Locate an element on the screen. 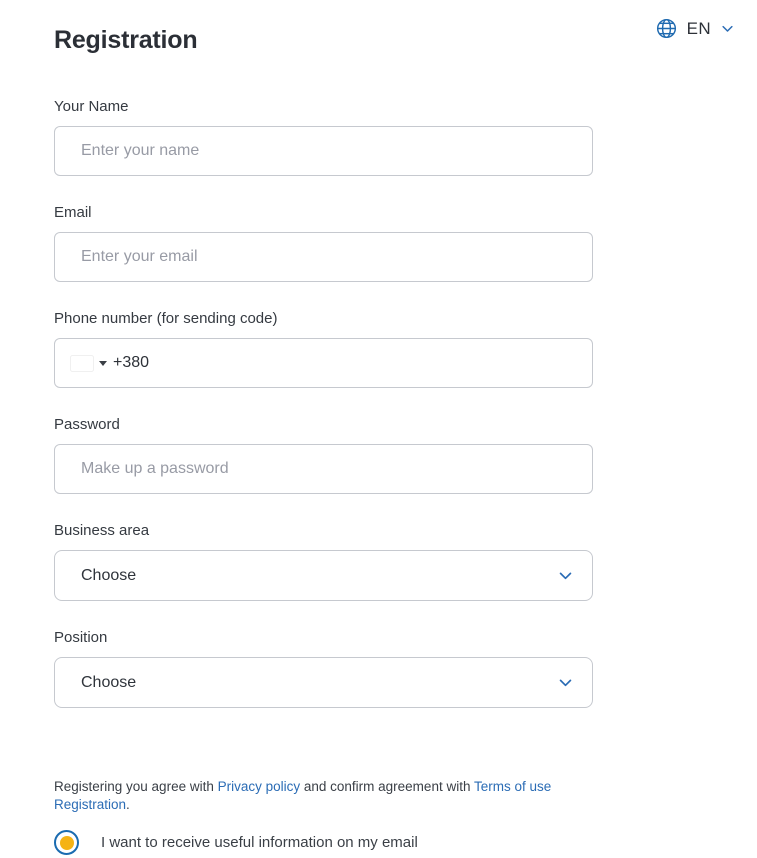  email-input: Enter your email is located at coordinates (323, 257).